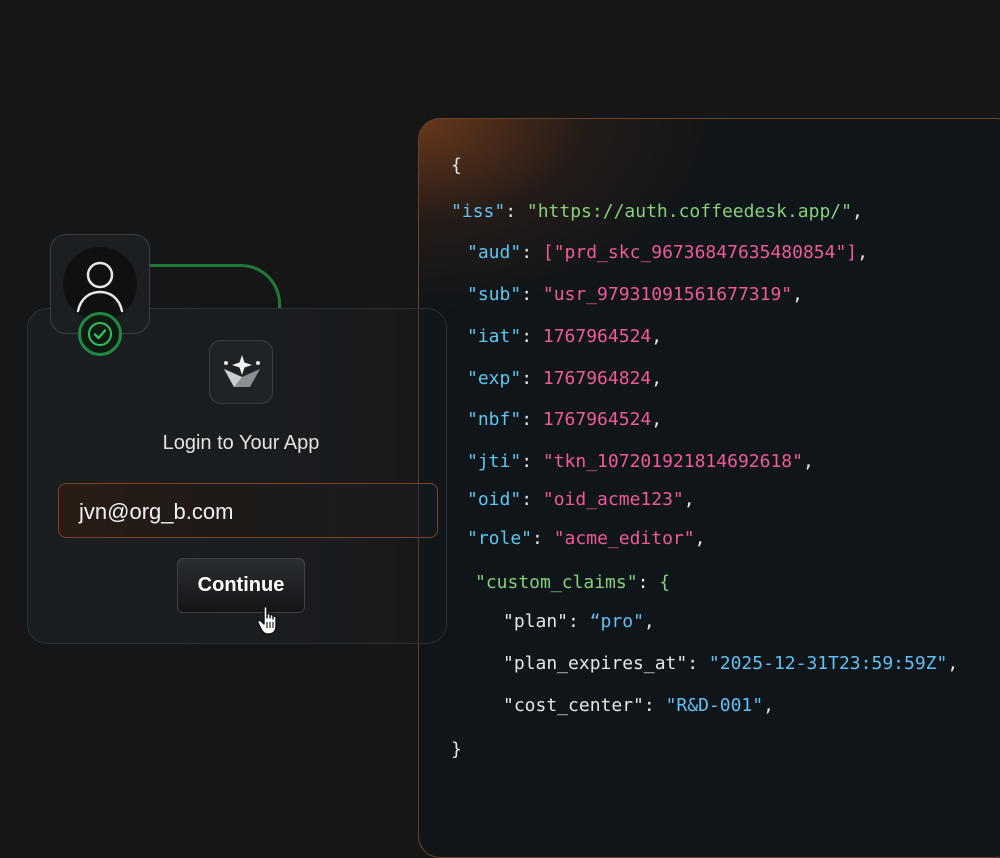 This screenshot has height=858, width=1000. Describe the element at coordinates (536, 621) in the screenshot. I see `claim-key: "plan"` at that location.